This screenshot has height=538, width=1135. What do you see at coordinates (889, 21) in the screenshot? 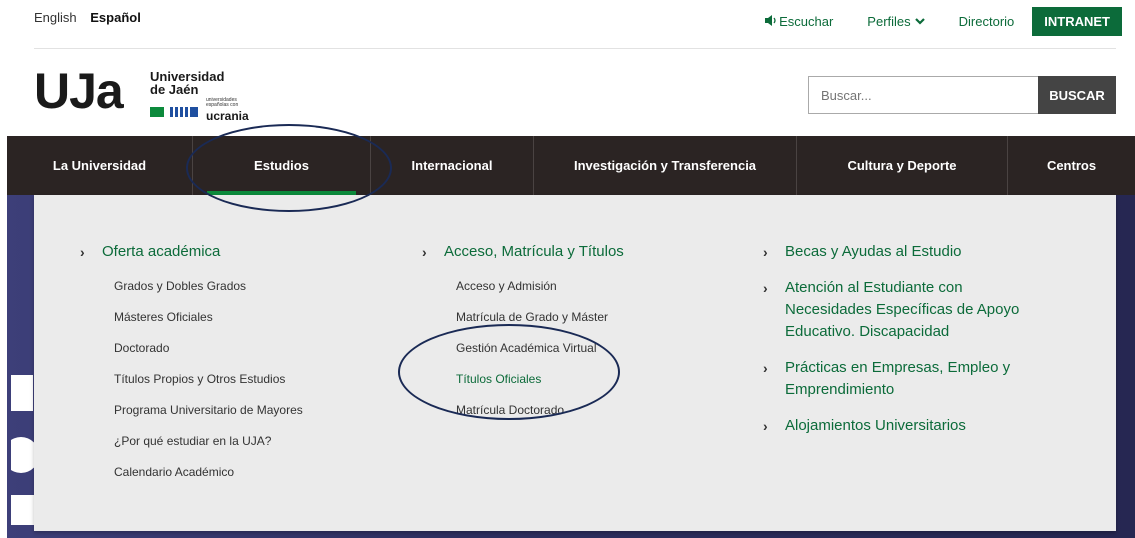
I see `profiles-label: Perfiles` at bounding box center [889, 21].